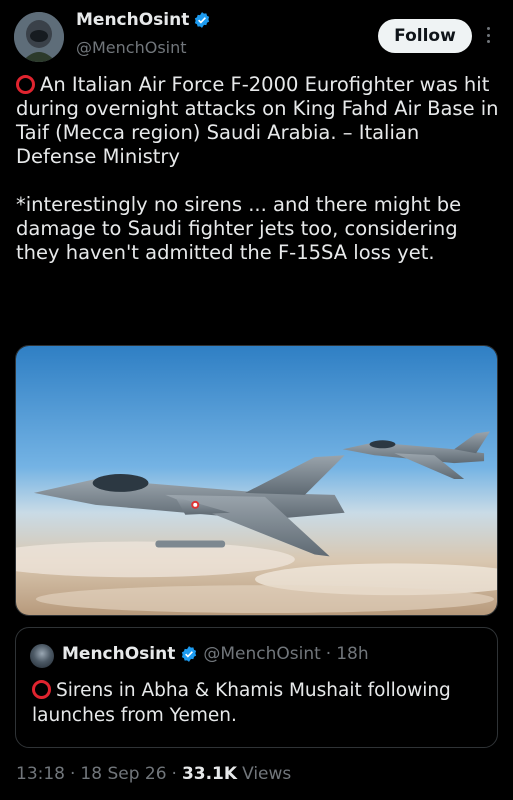  I want to click on quoted-author-handle: @MenchOsint, so click(261, 654).